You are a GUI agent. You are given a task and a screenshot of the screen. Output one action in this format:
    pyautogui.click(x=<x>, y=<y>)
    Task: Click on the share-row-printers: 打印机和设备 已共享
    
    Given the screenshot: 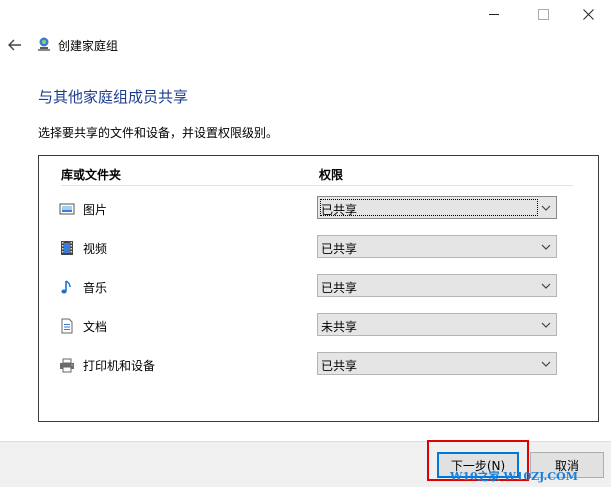 What is the action you would take?
    pyautogui.click(x=318, y=365)
    